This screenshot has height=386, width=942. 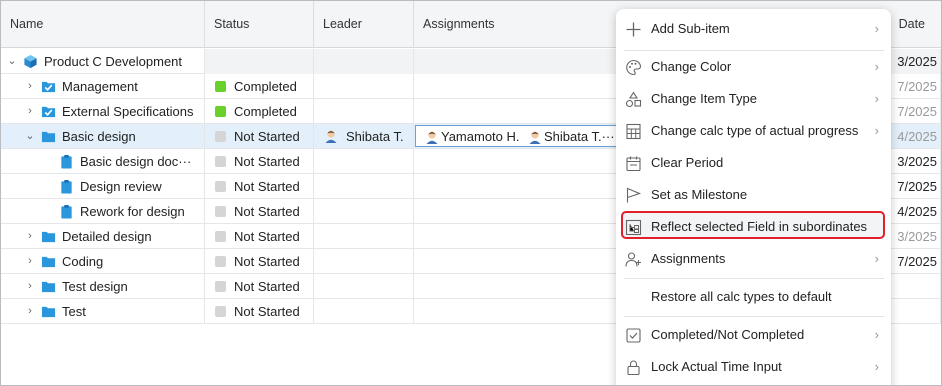 I want to click on header-name: Name, so click(x=103, y=24).